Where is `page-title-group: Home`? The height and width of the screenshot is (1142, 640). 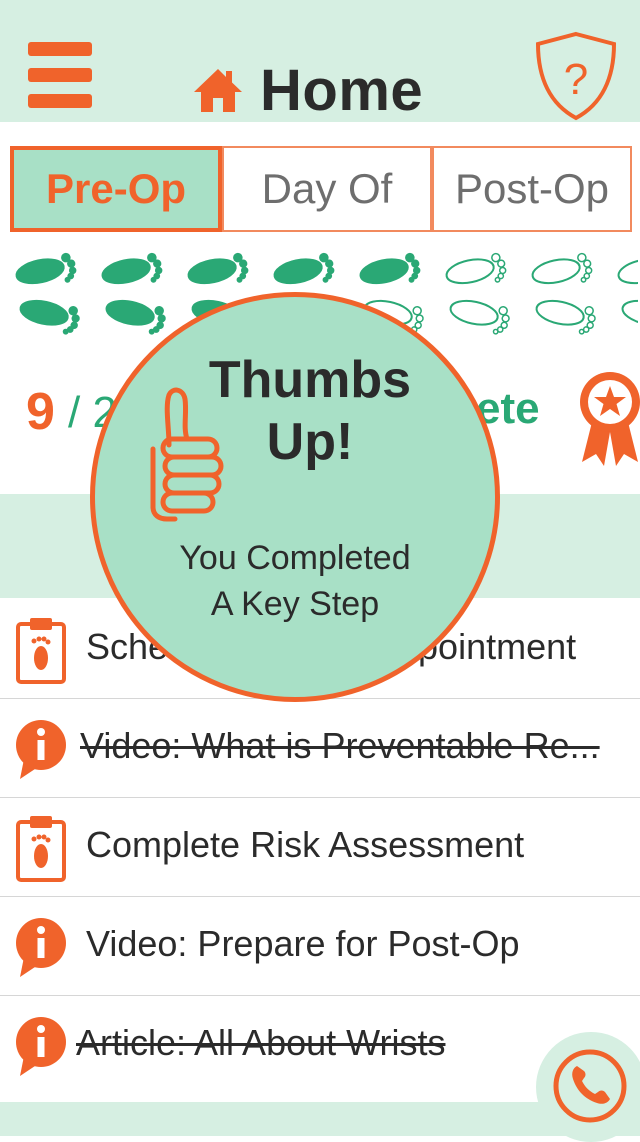
page-title-group: Home is located at coordinates (308, 90).